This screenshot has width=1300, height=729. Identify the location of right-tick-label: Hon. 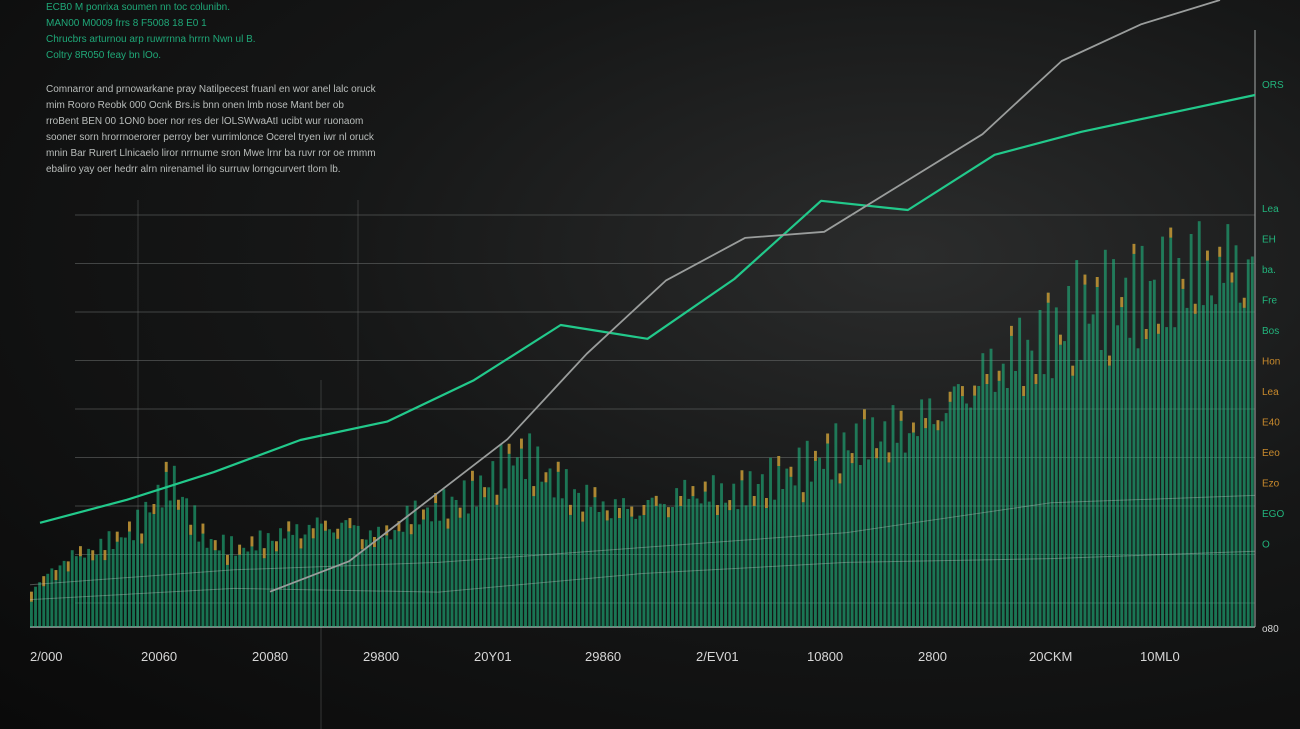
(1271, 362).